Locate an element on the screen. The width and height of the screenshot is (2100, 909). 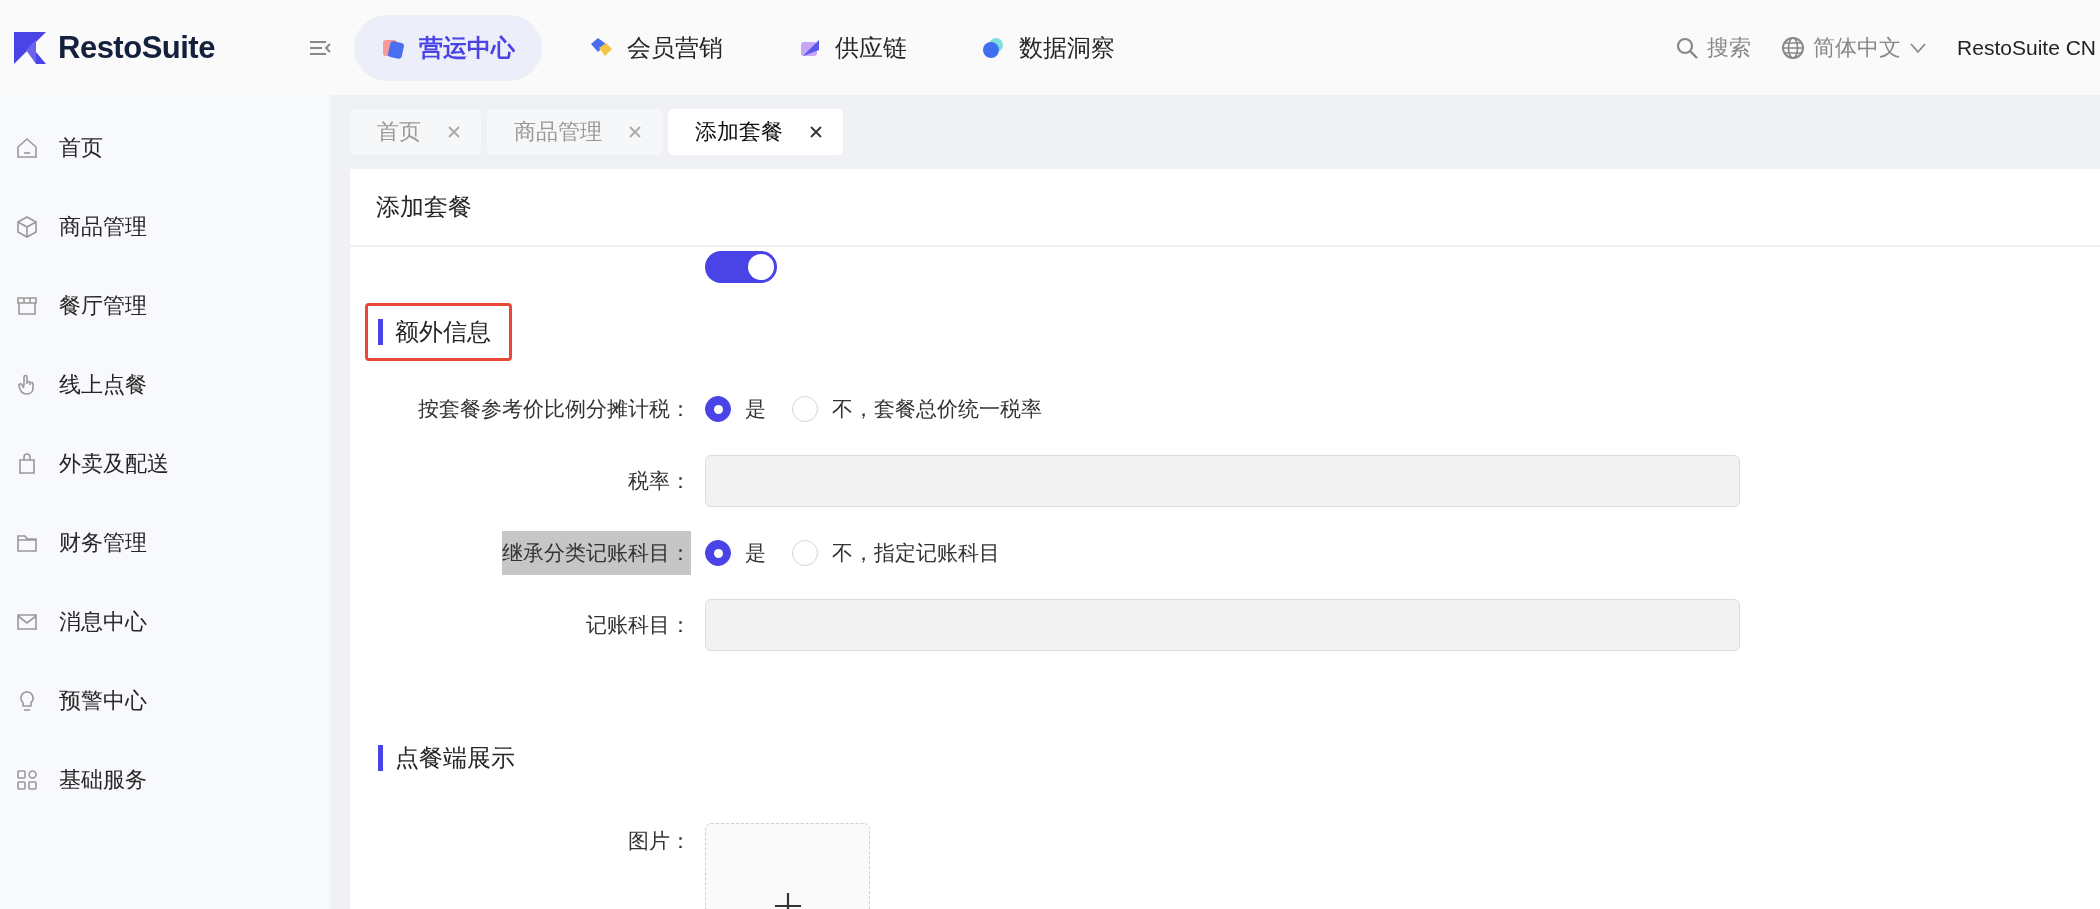
grid-icon is located at coordinates (27, 779).